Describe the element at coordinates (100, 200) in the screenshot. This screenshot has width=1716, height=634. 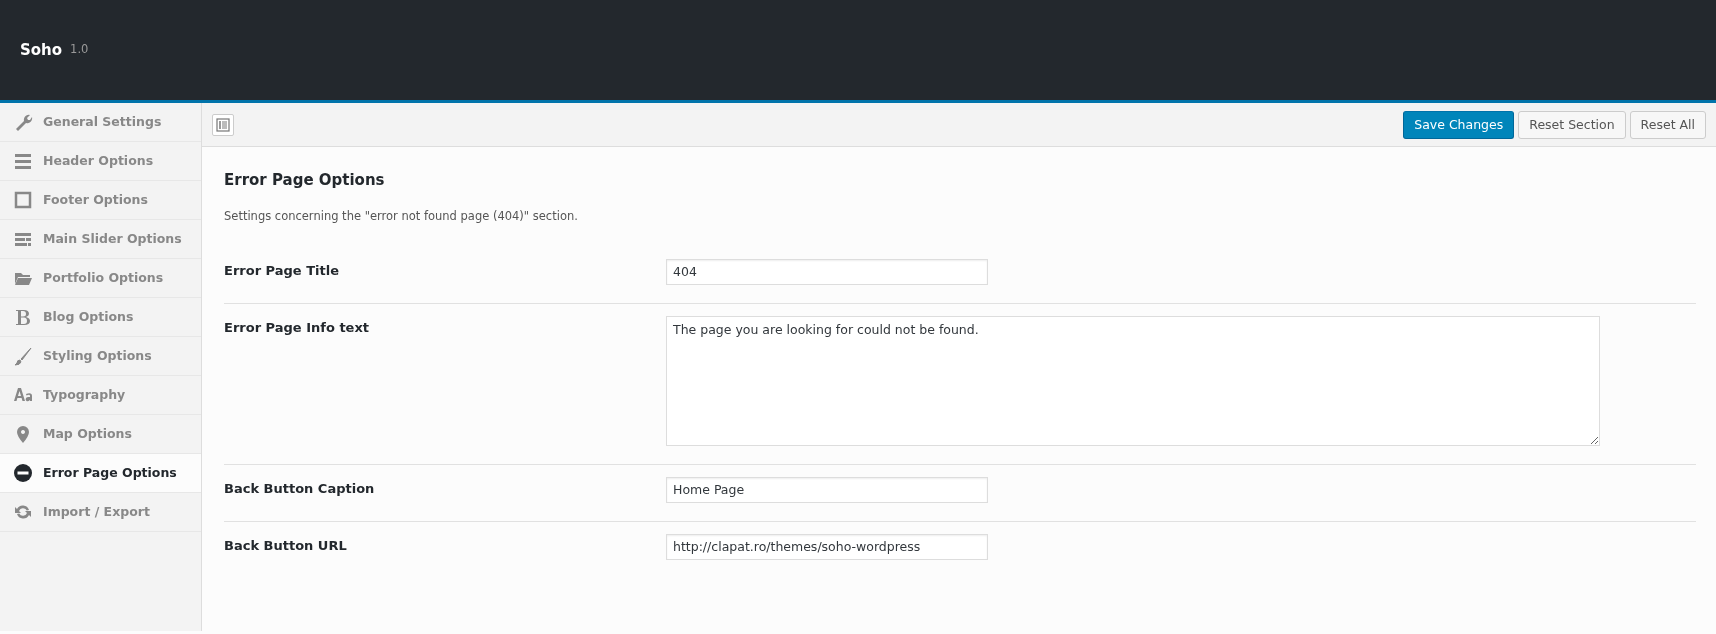
I see `sidebar-item: Footer Options` at that location.